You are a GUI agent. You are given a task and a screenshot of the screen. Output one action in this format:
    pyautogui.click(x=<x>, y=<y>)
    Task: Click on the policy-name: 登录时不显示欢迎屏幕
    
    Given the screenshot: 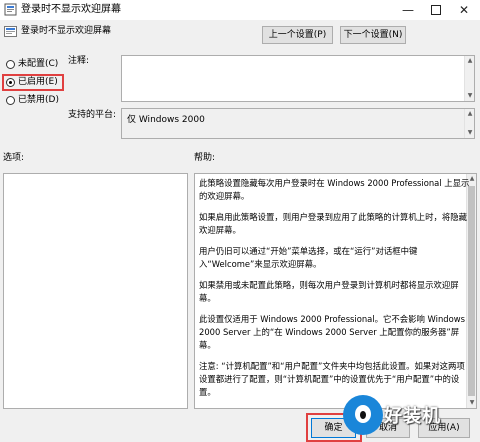 What is the action you would take?
    pyautogui.click(x=66, y=31)
    